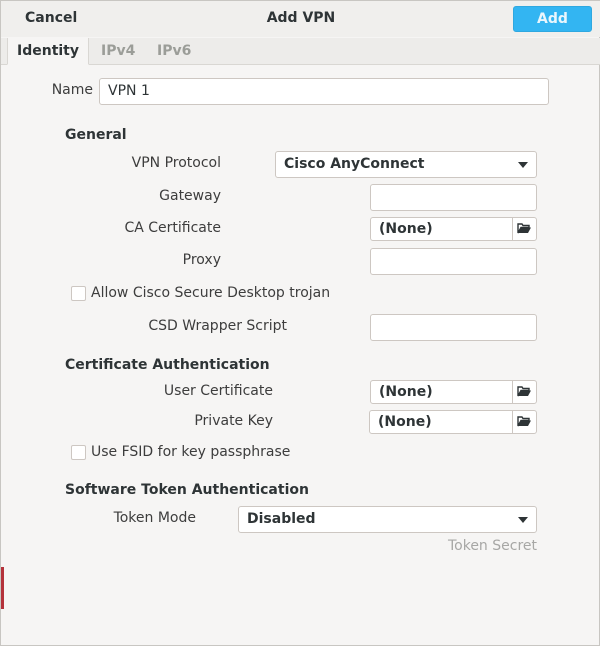 The height and width of the screenshot is (646, 600). Describe the element at coordinates (210, 293) in the screenshot. I see `csd-trojan-label: Allow Cisco Secure Desktop trojan` at that location.